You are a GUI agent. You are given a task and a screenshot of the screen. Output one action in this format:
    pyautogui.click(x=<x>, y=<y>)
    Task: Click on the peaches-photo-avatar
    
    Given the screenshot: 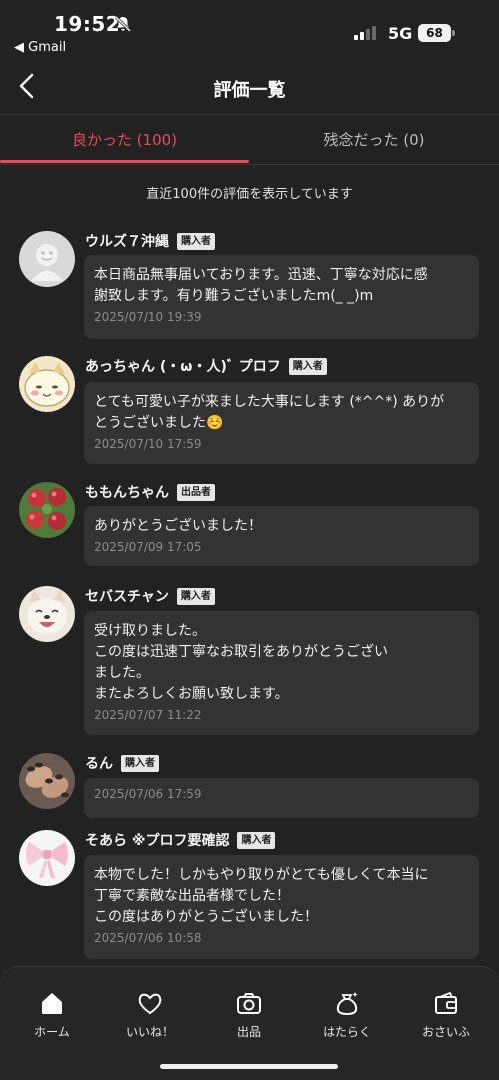 What is the action you would take?
    pyautogui.click(x=47, y=510)
    